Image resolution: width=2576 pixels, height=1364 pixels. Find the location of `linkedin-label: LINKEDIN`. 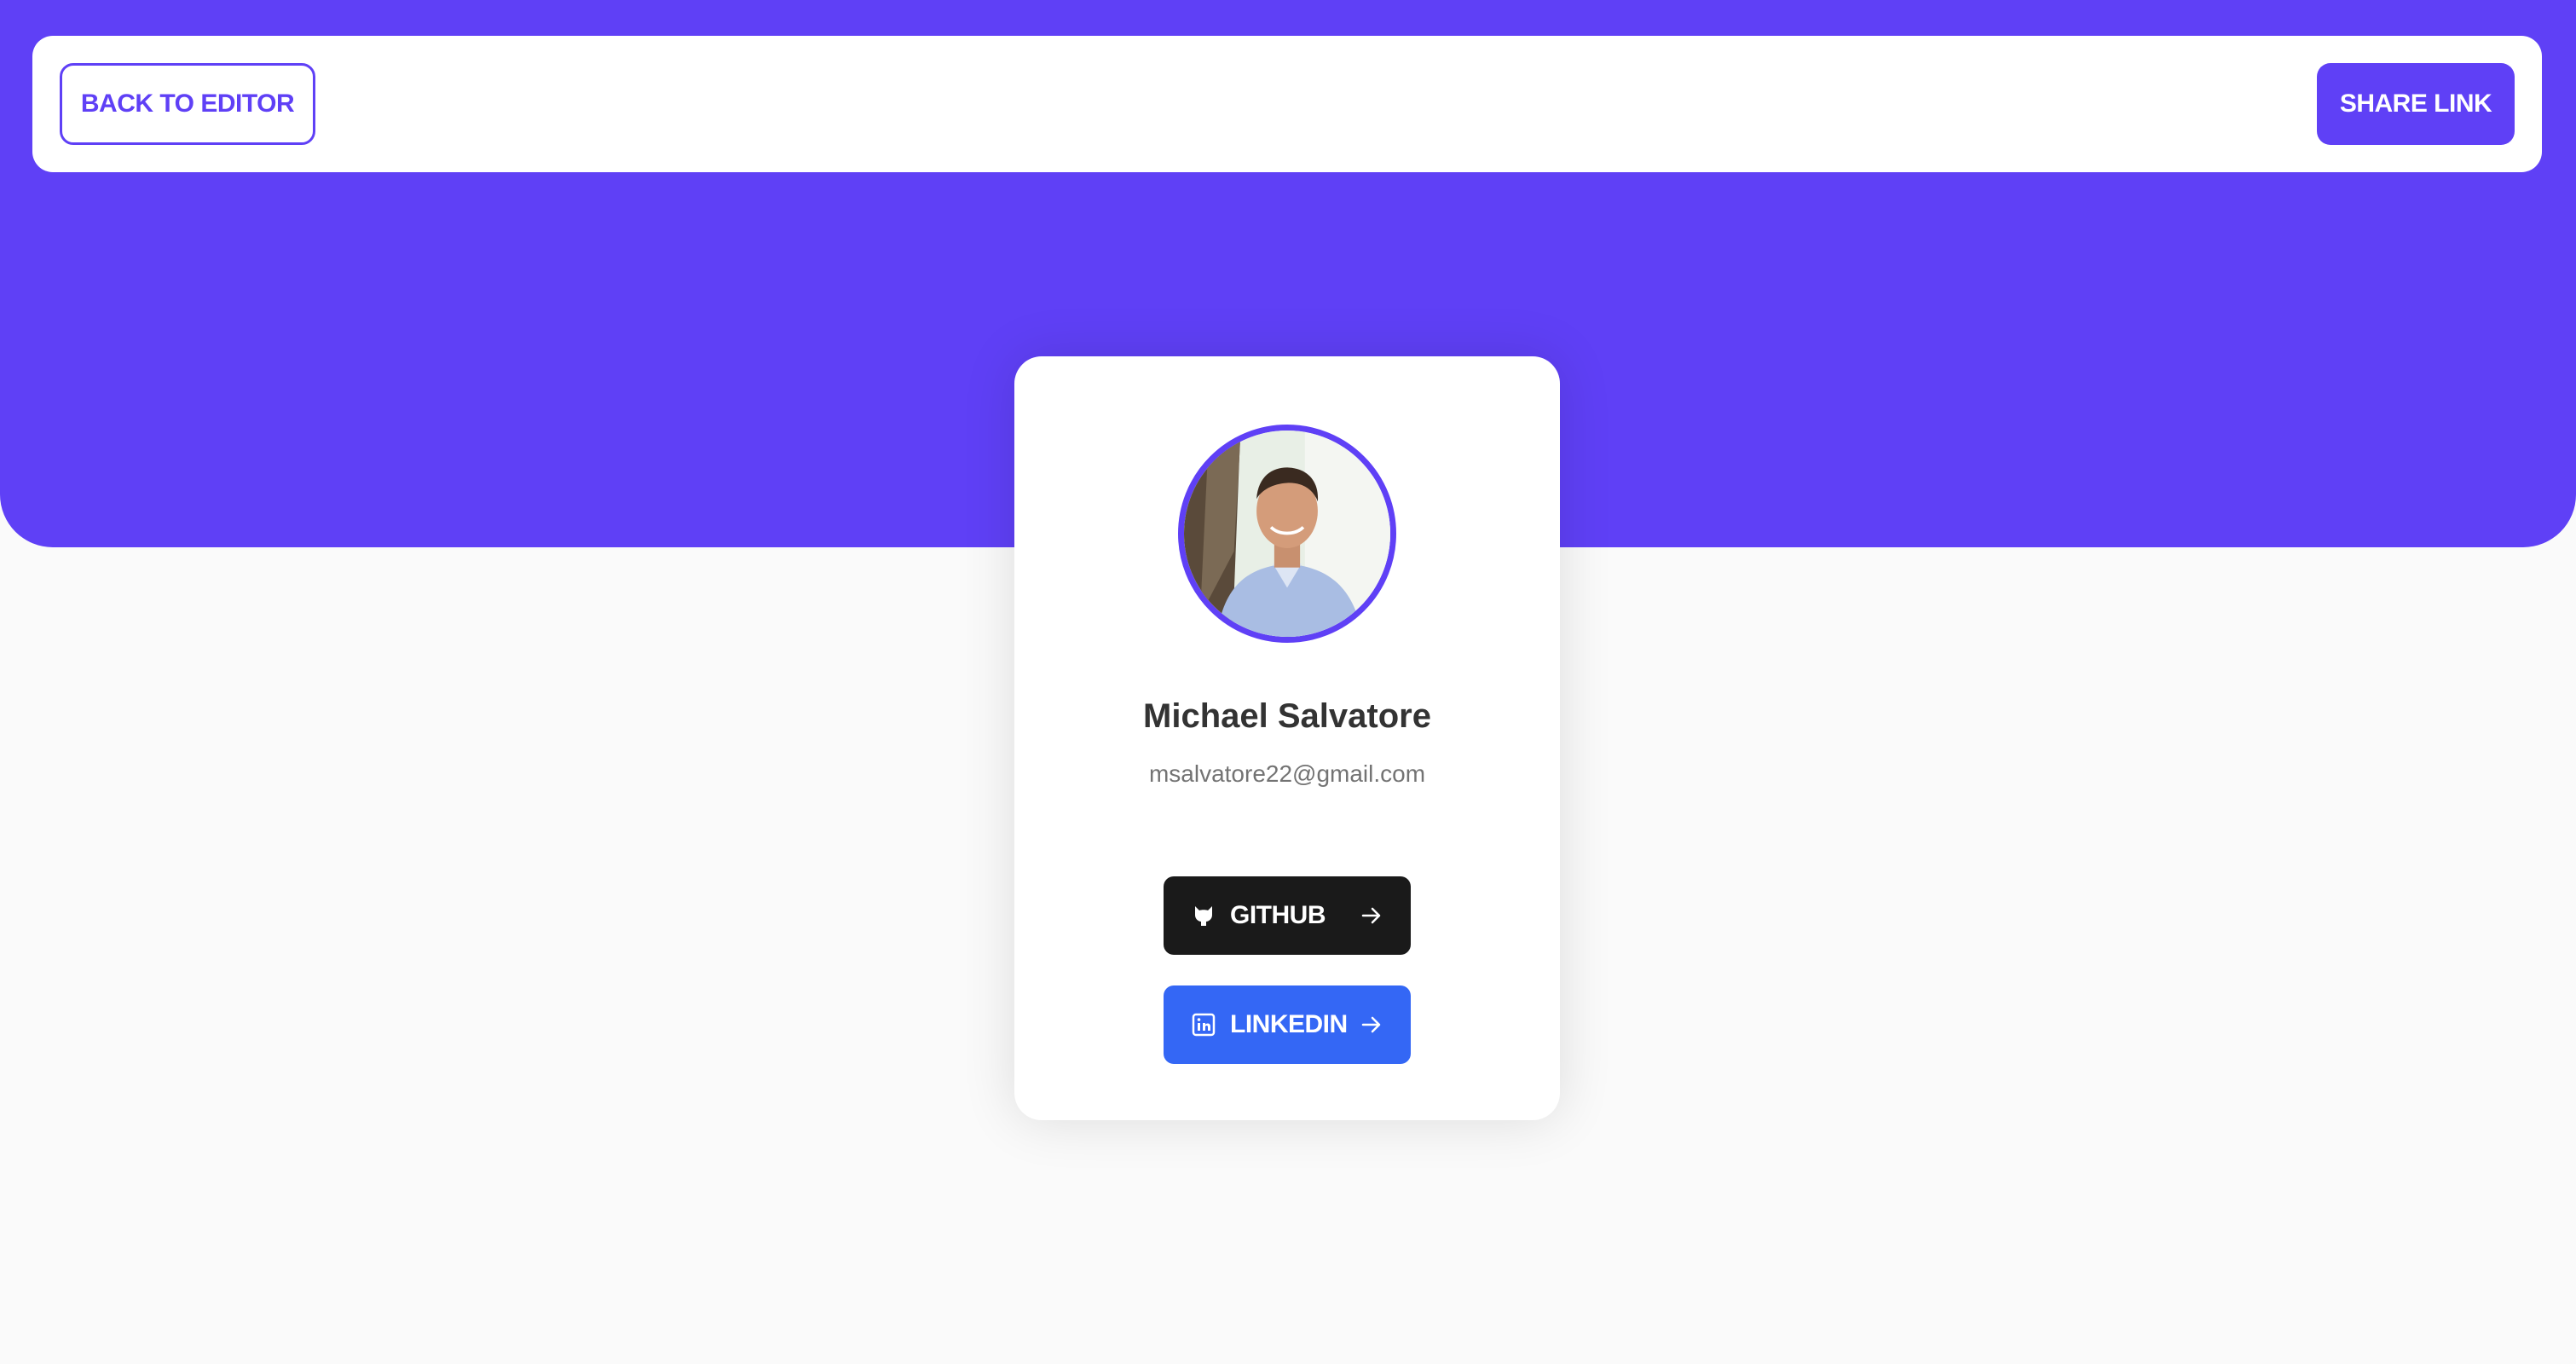

linkedin-label: LINKEDIN is located at coordinates (1289, 1024).